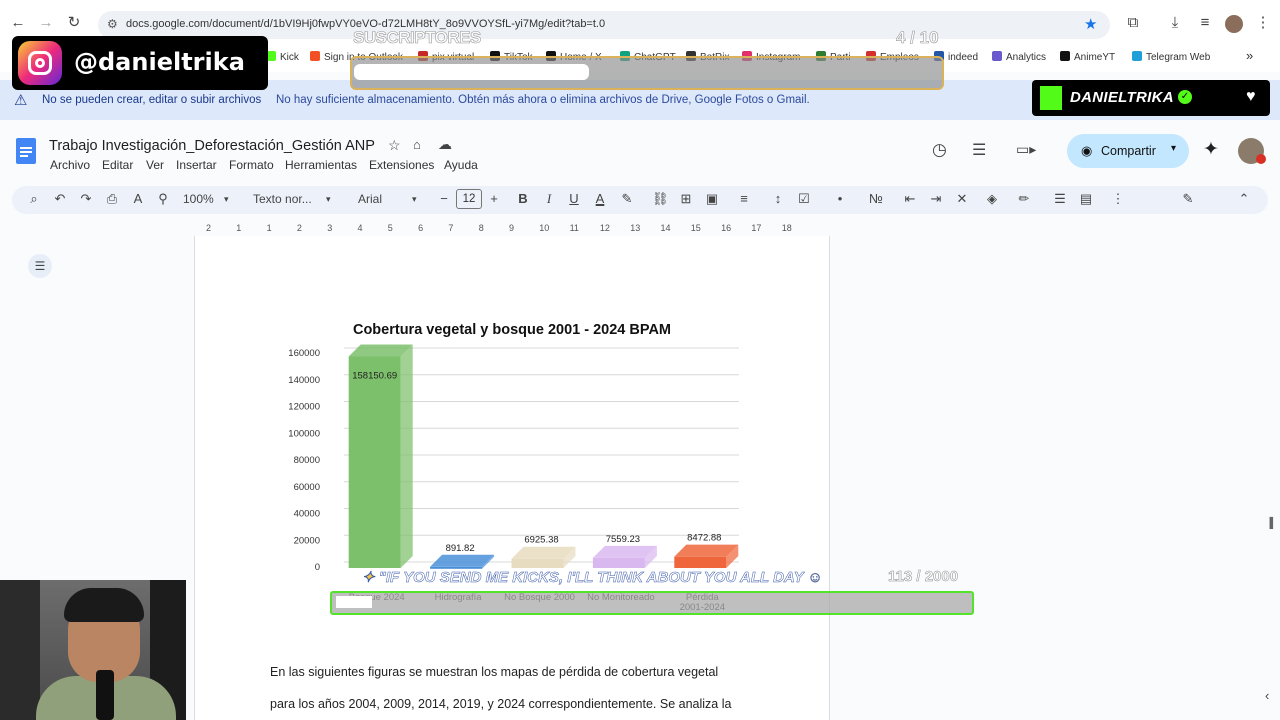 This screenshot has height=720, width=1280. Describe the element at coordinates (1267, 695) in the screenshot. I see `side-panel-toggle-icon: ‹` at that location.